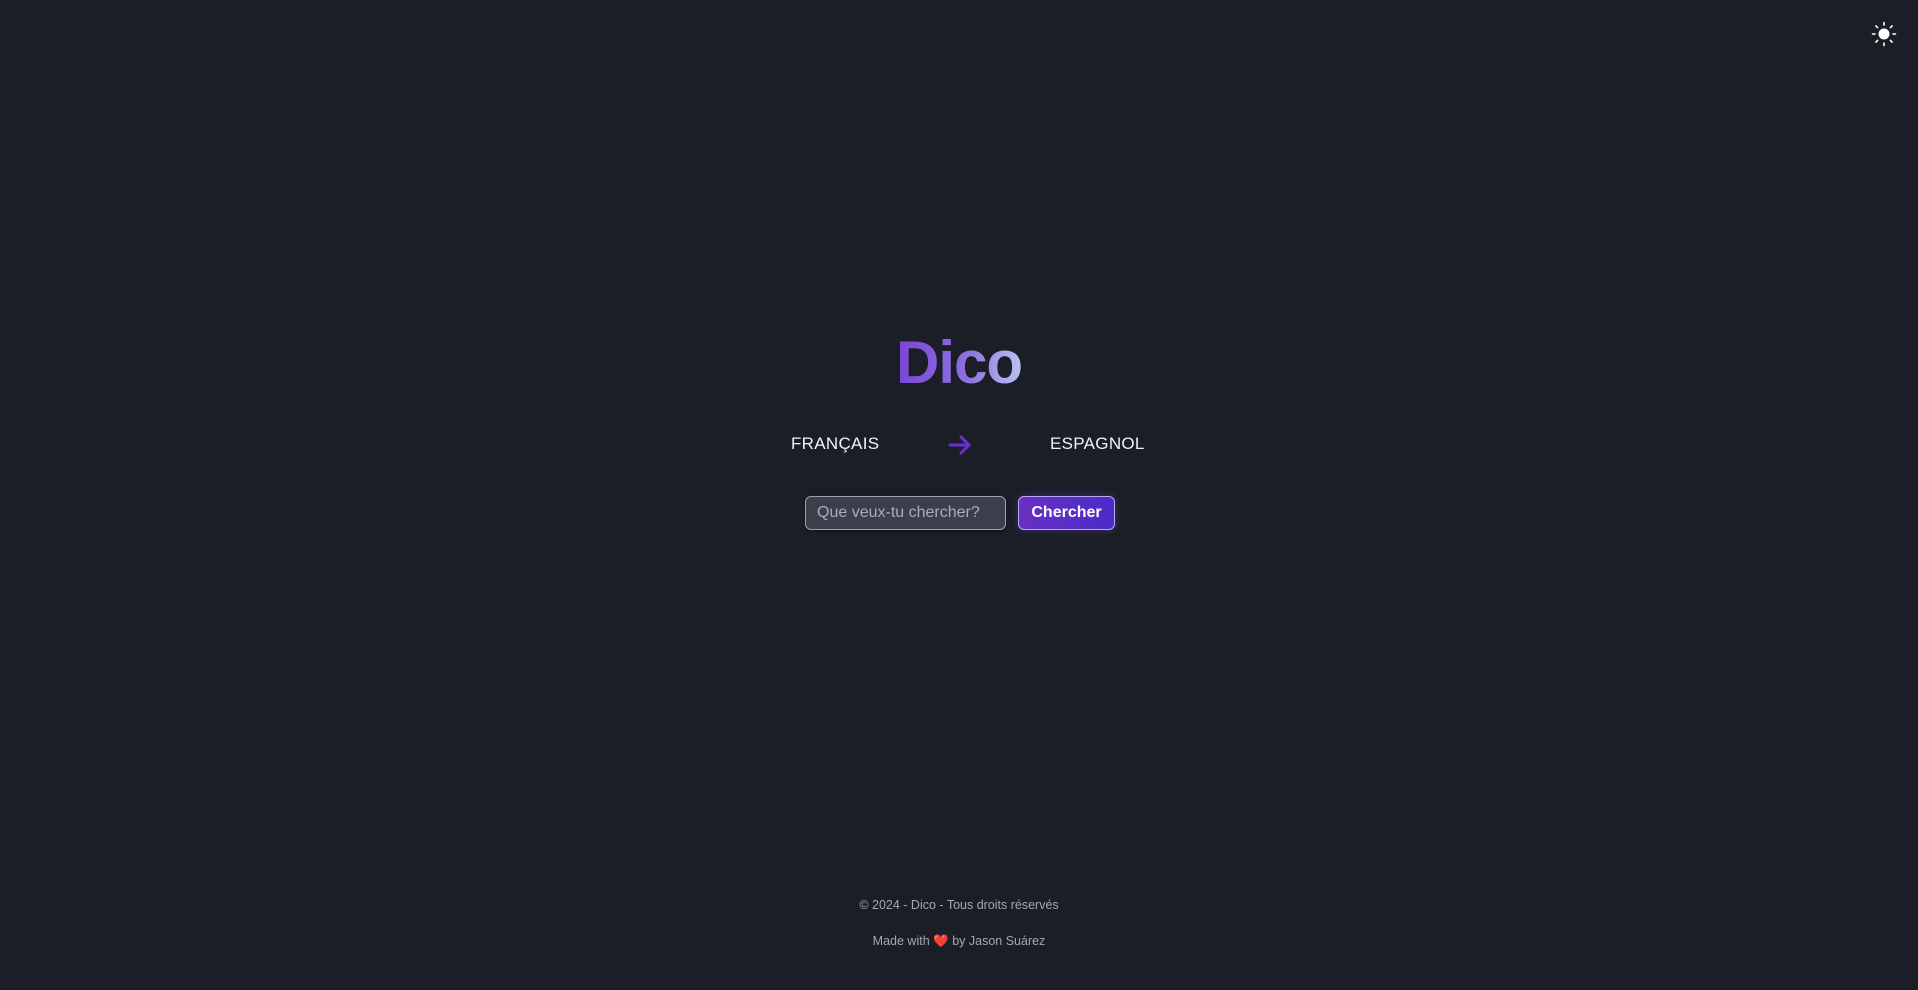 This screenshot has height=990, width=1918. Describe the element at coordinates (1066, 513) in the screenshot. I see `search-button: Chercher` at that location.